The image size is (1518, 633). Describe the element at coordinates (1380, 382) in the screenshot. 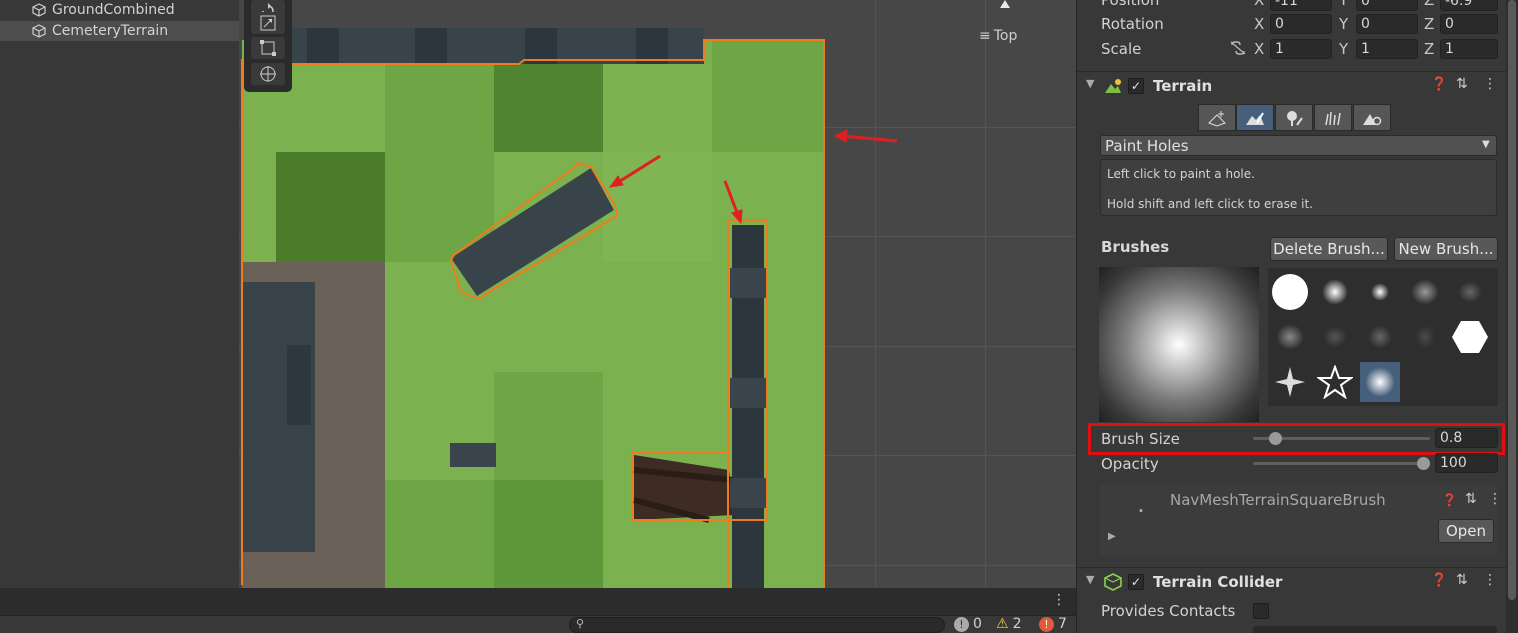

I see `brush-navmesh-square-selected` at that location.